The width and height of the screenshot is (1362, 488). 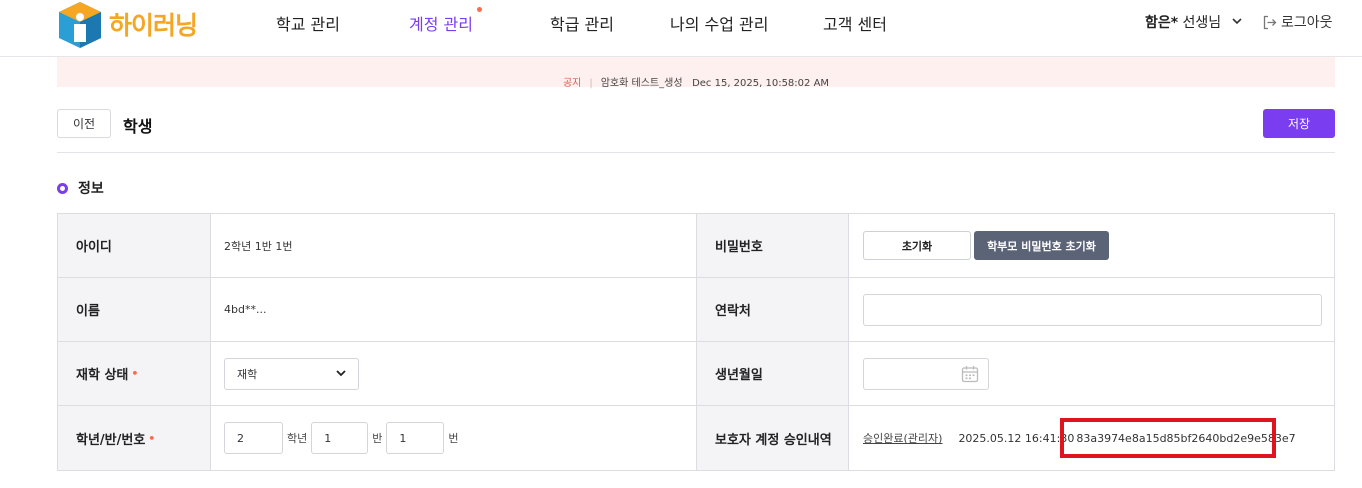 I want to click on nav-my-lessons: 나의 수업 관리, so click(x=719, y=23).